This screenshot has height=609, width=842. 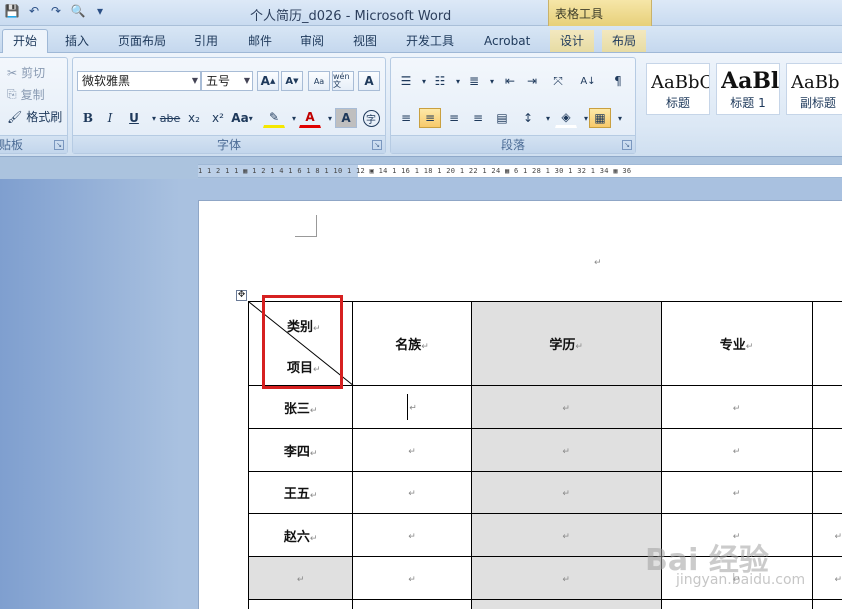 What do you see at coordinates (206, 41) in the screenshot?
I see `tab-references: 引用` at bounding box center [206, 41].